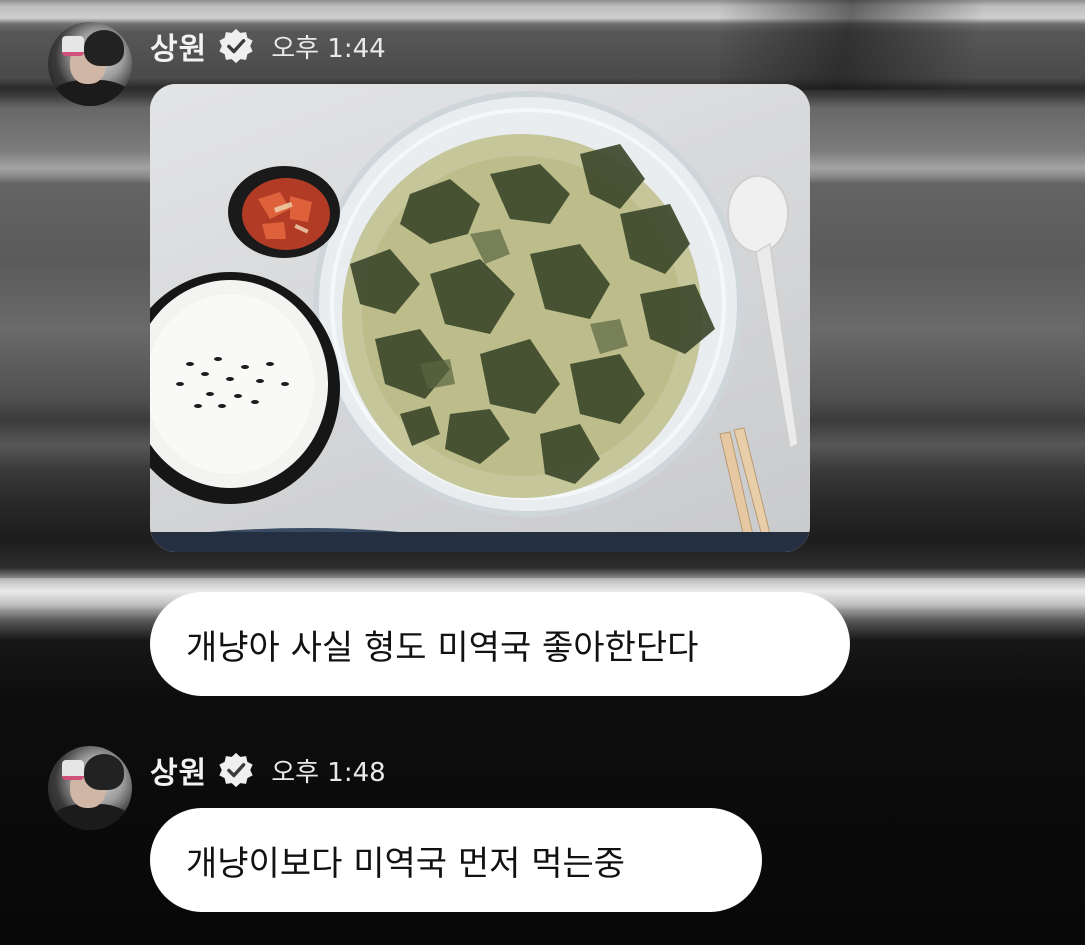 The image size is (1085, 945). What do you see at coordinates (328, 772) in the screenshot?
I see `message-timestamp: 오후 1:48` at bounding box center [328, 772].